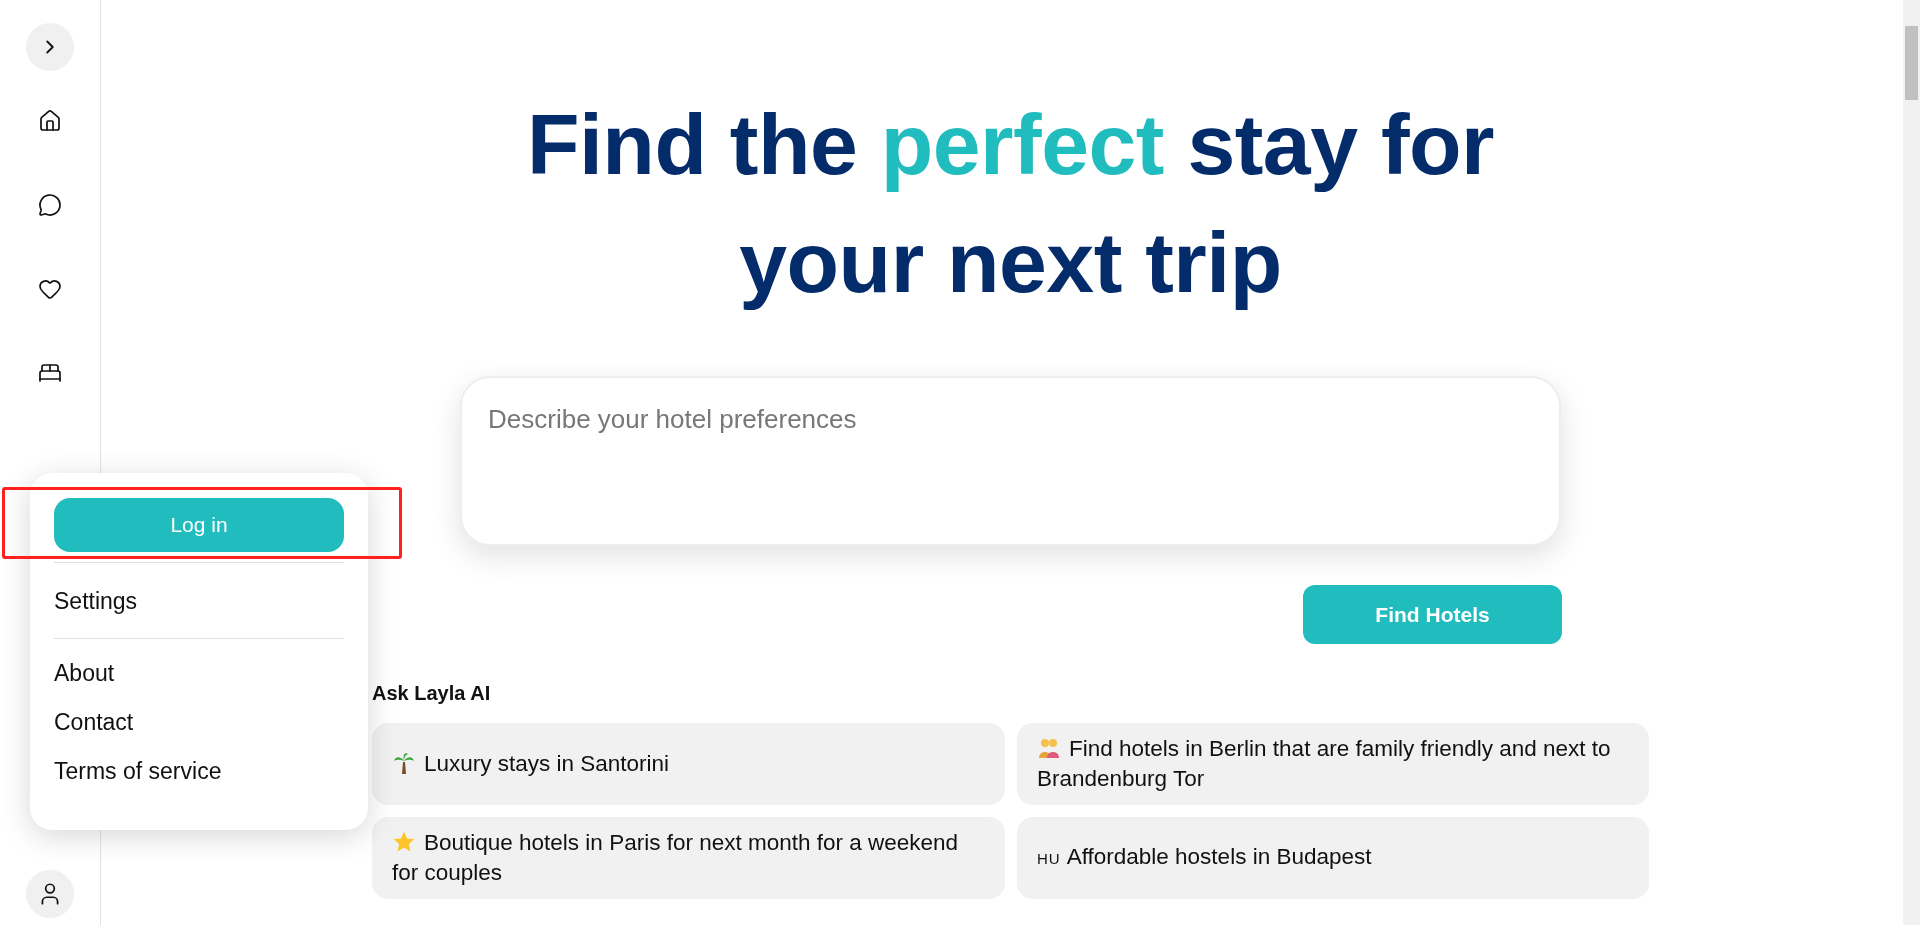 The height and width of the screenshot is (925, 1920). What do you see at coordinates (199, 601) in the screenshot?
I see `menu-item: Settings` at bounding box center [199, 601].